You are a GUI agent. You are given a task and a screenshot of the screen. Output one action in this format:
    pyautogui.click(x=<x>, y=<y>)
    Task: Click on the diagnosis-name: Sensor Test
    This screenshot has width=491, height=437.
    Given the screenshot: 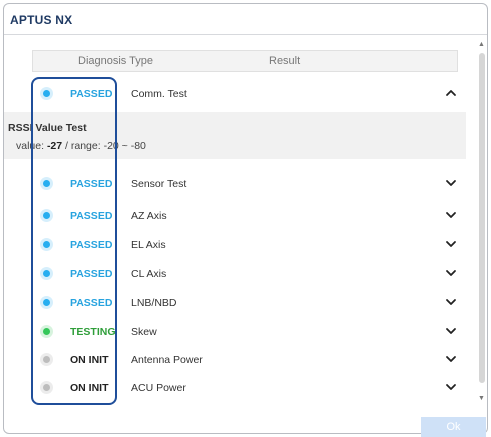 What is the action you would take?
    pyautogui.click(x=159, y=184)
    